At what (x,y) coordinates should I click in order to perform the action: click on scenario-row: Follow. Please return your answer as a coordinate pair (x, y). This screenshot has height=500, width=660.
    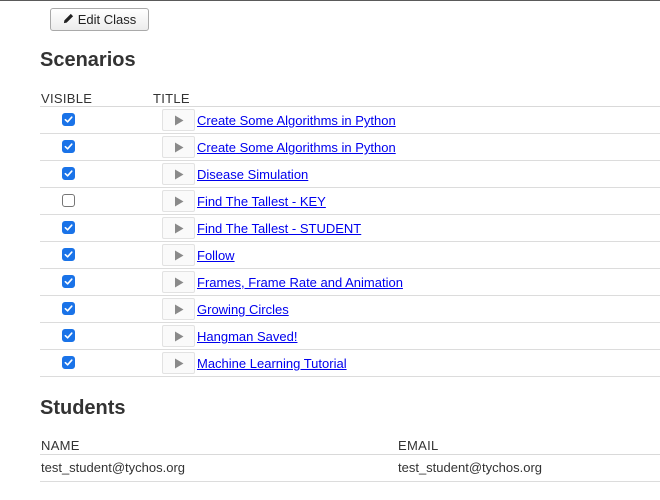
    Looking at the image, I should click on (350, 255).